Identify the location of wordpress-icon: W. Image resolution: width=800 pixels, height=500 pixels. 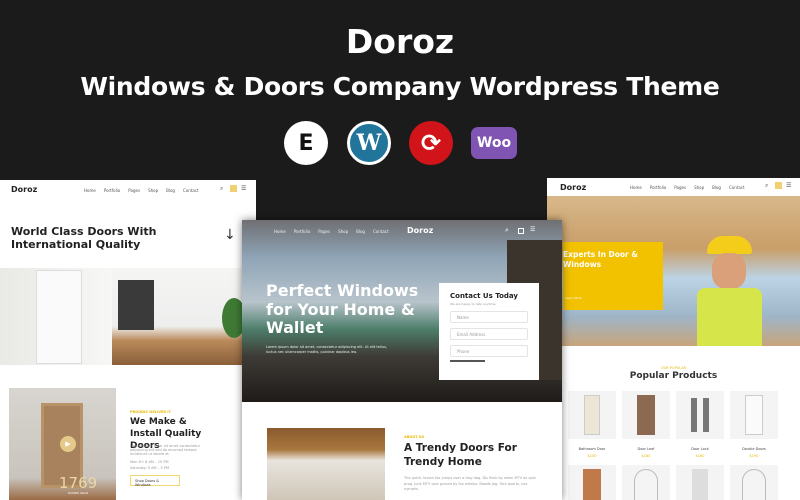
(369, 143).